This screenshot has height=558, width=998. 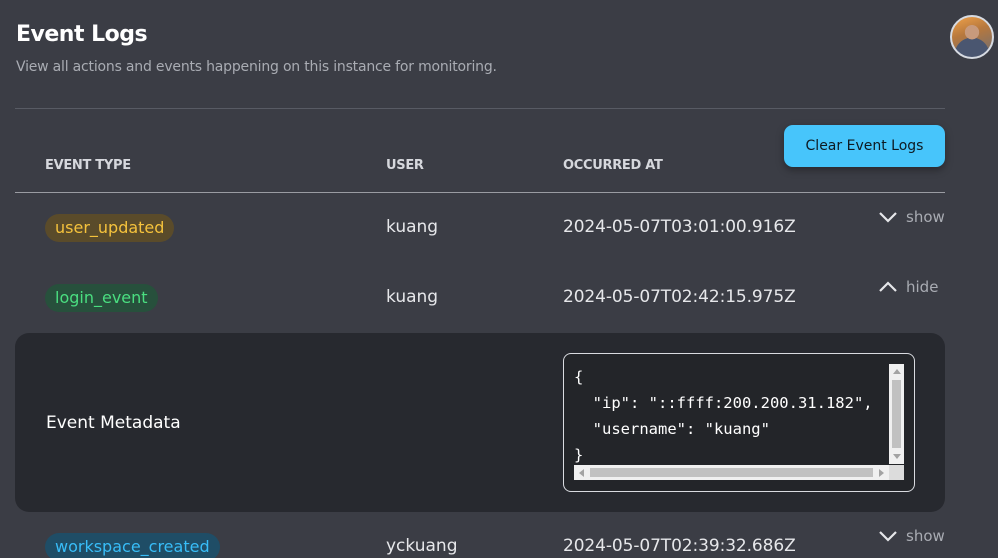 I want to click on vertical-scrollbar, so click(x=896, y=414).